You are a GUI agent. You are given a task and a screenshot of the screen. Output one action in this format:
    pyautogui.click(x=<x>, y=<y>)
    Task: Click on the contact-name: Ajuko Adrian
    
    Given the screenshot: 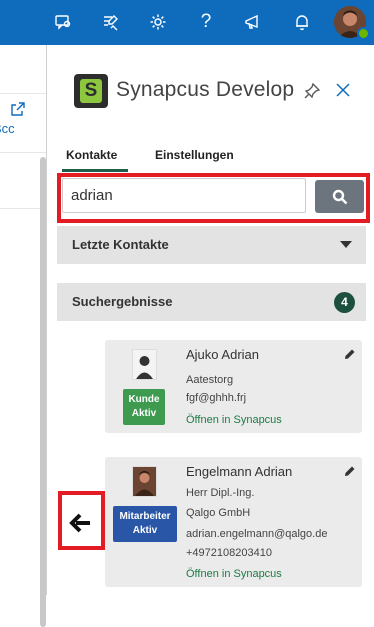 What is the action you would take?
    pyautogui.click(x=222, y=354)
    